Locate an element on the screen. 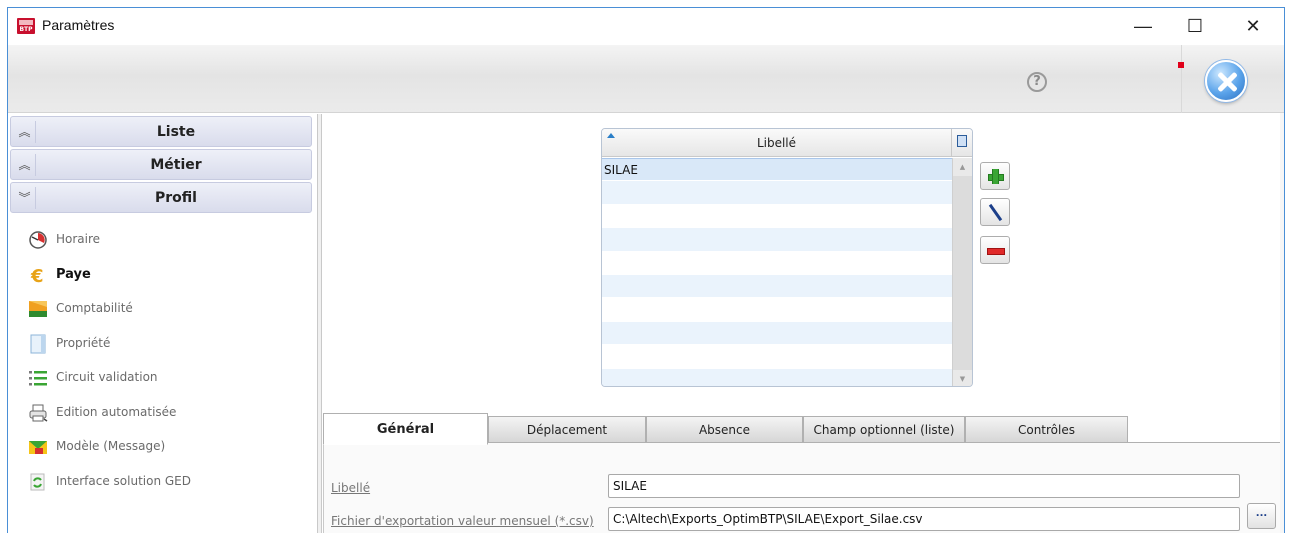 Image resolution: width=1293 pixels, height=533 pixels. sidebar-item-propriete: Propriété is located at coordinates (168, 344).